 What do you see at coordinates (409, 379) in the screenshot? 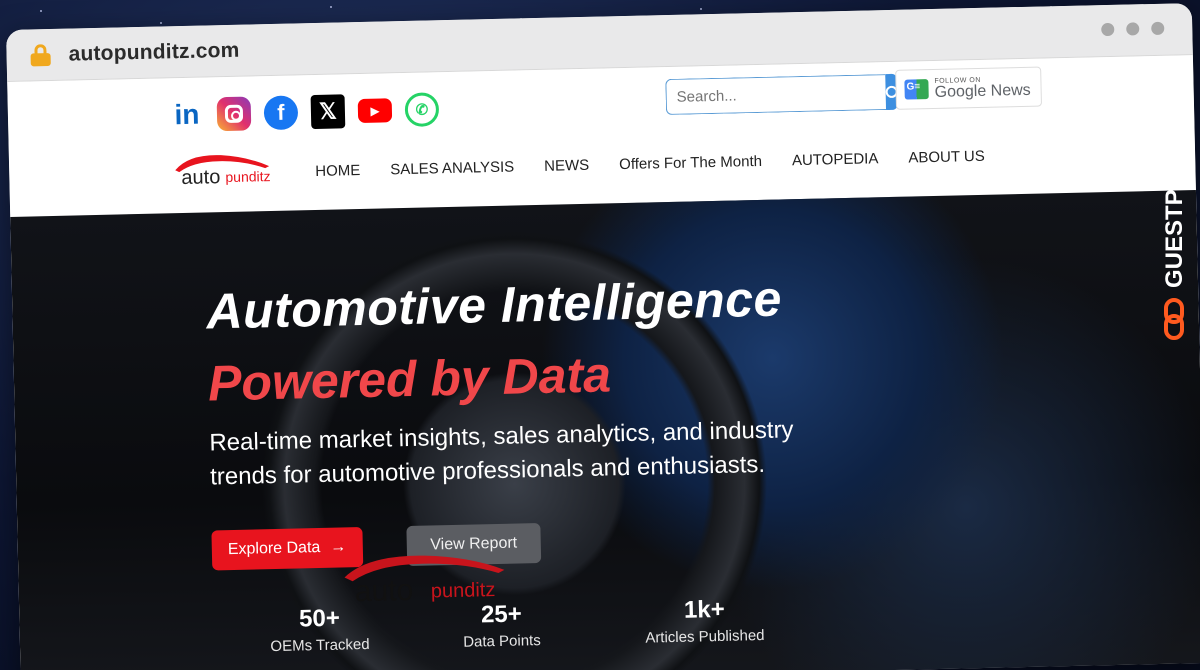
I see `hero-title-accent: Powered by Data` at bounding box center [409, 379].